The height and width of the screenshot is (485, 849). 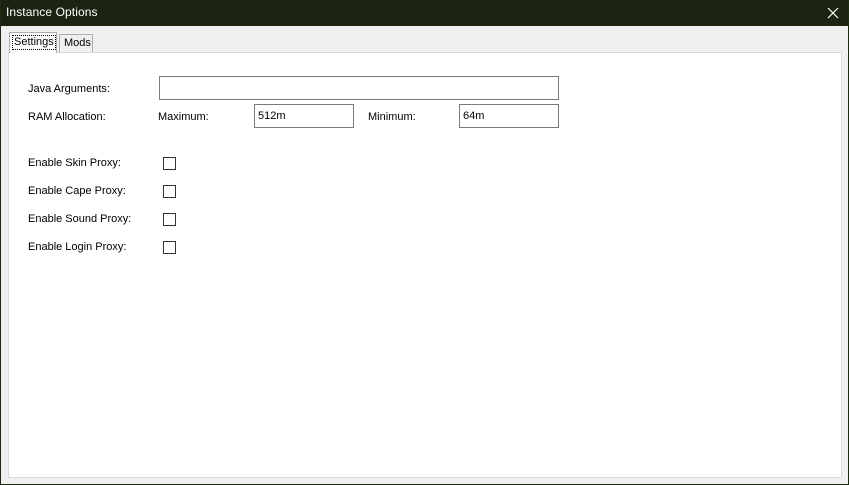 What do you see at coordinates (77, 191) in the screenshot?
I see `enable-cape-proxy-label: Enable Cape Proxy:` at bounding box center [77, 191].